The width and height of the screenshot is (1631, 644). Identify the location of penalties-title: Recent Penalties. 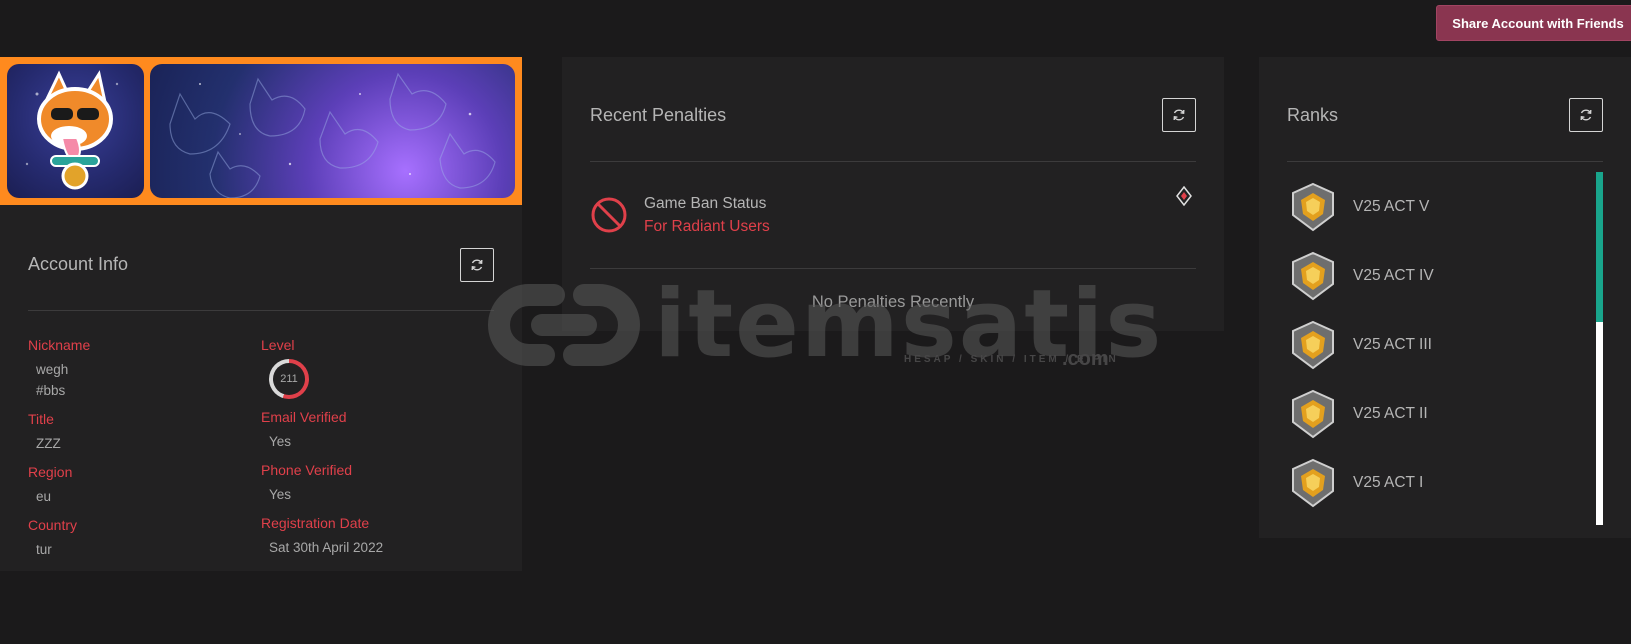
(658, 114).